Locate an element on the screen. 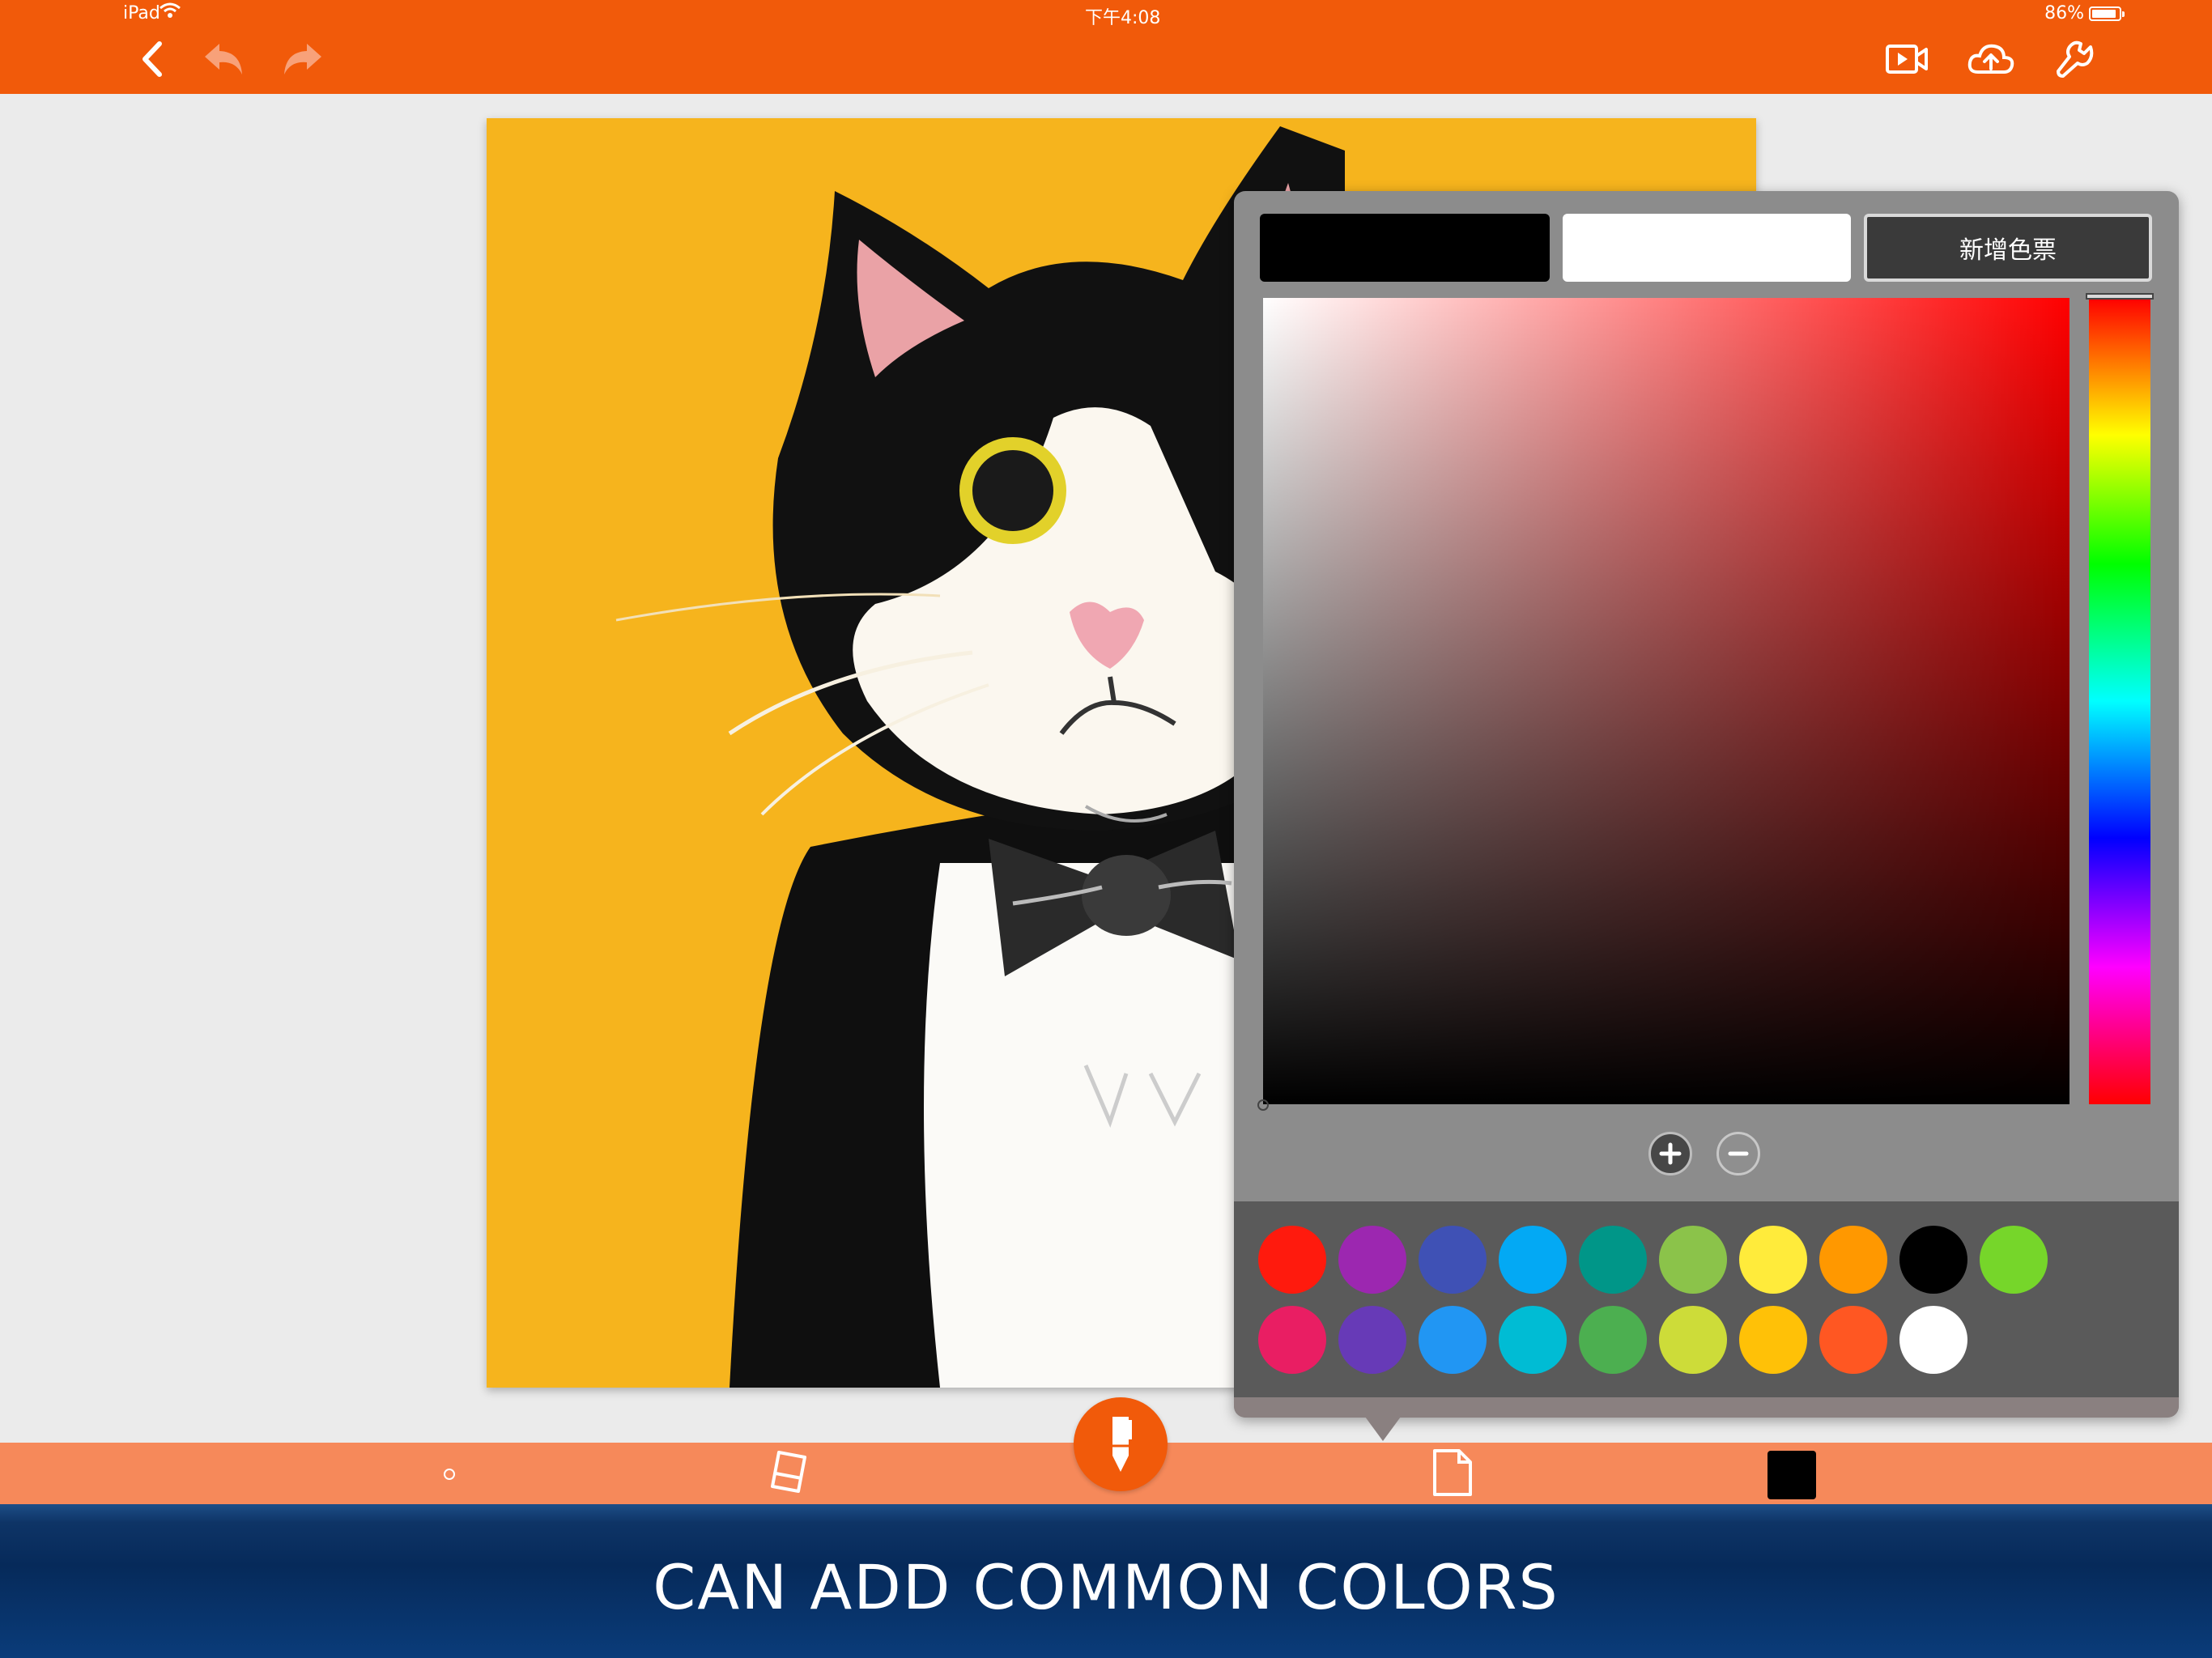 This screenshot has height=1658, width=2212. status-time: 下午4:08 is located at coordinates (1123, 18).